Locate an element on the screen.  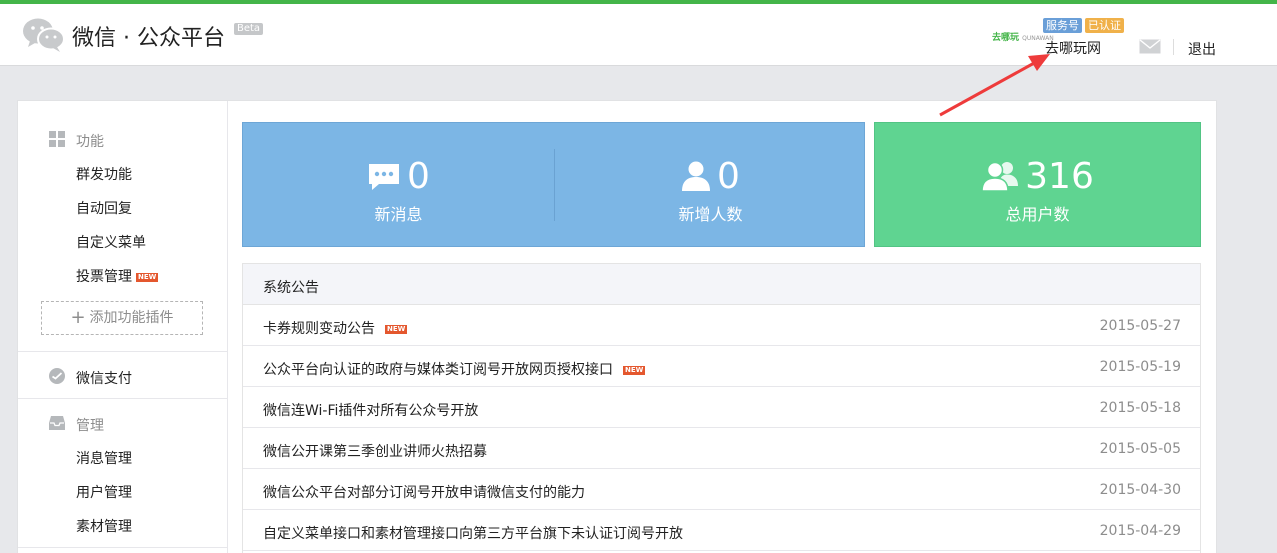
notice-row-title: 微信连Wi-Fi插件对所有公众号开放 is located at coordinates (370, 410).